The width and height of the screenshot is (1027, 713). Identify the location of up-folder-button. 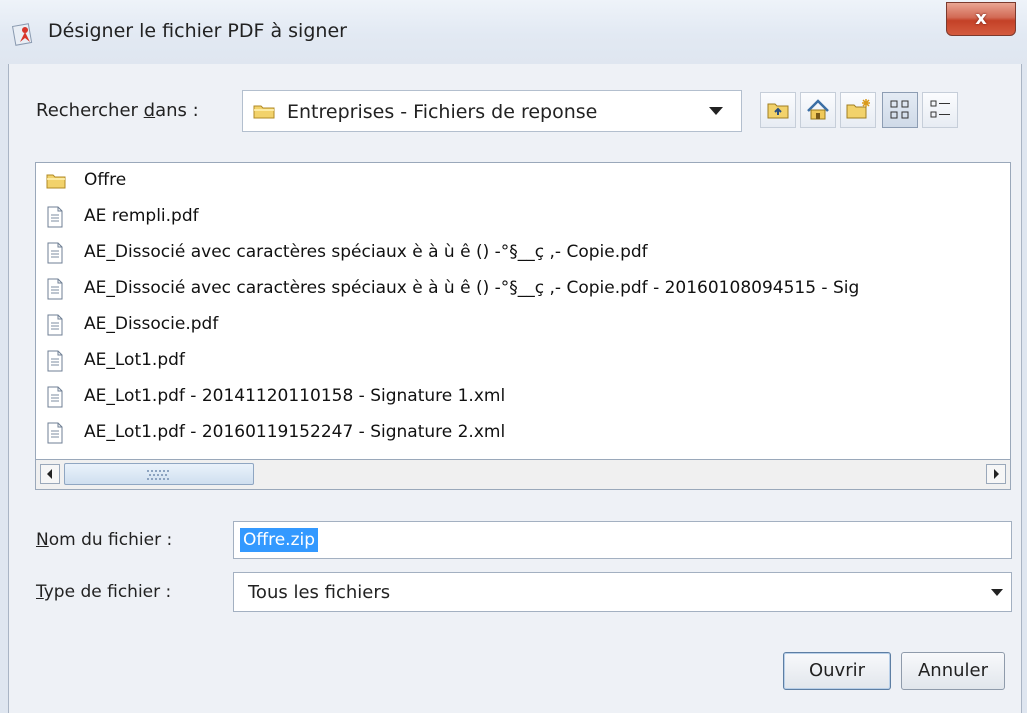
(778, 110).